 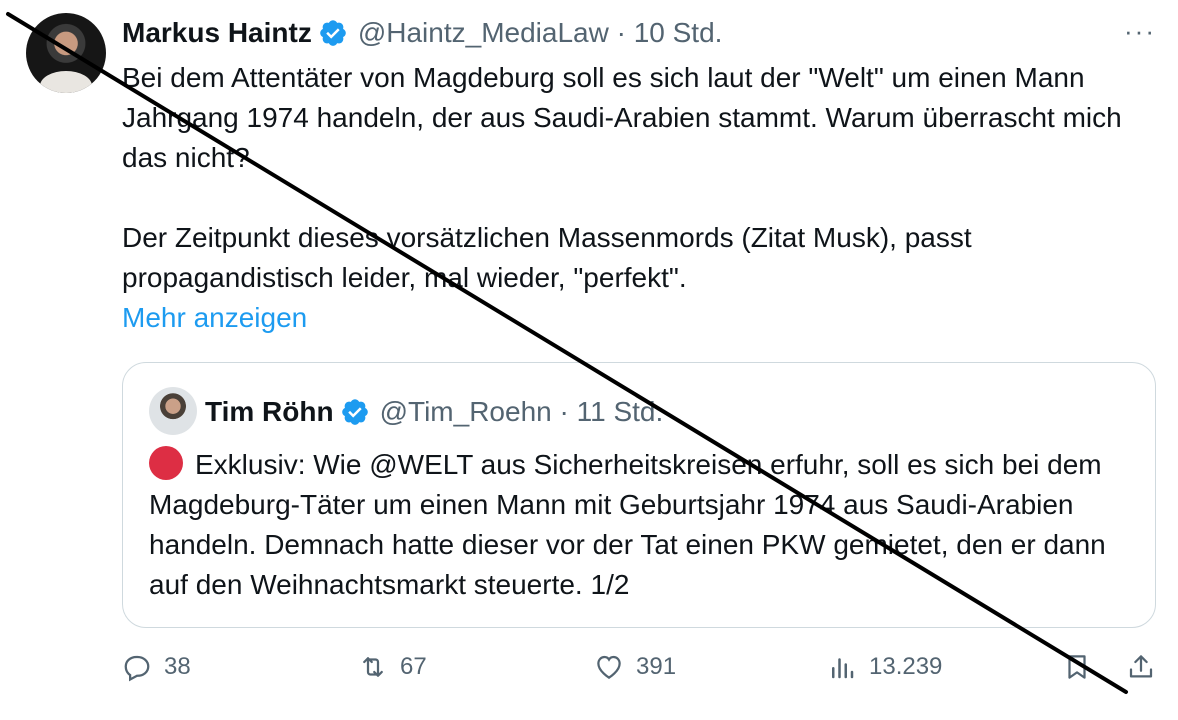 I want to click on like-button: 391, so click(x=635, y=667).